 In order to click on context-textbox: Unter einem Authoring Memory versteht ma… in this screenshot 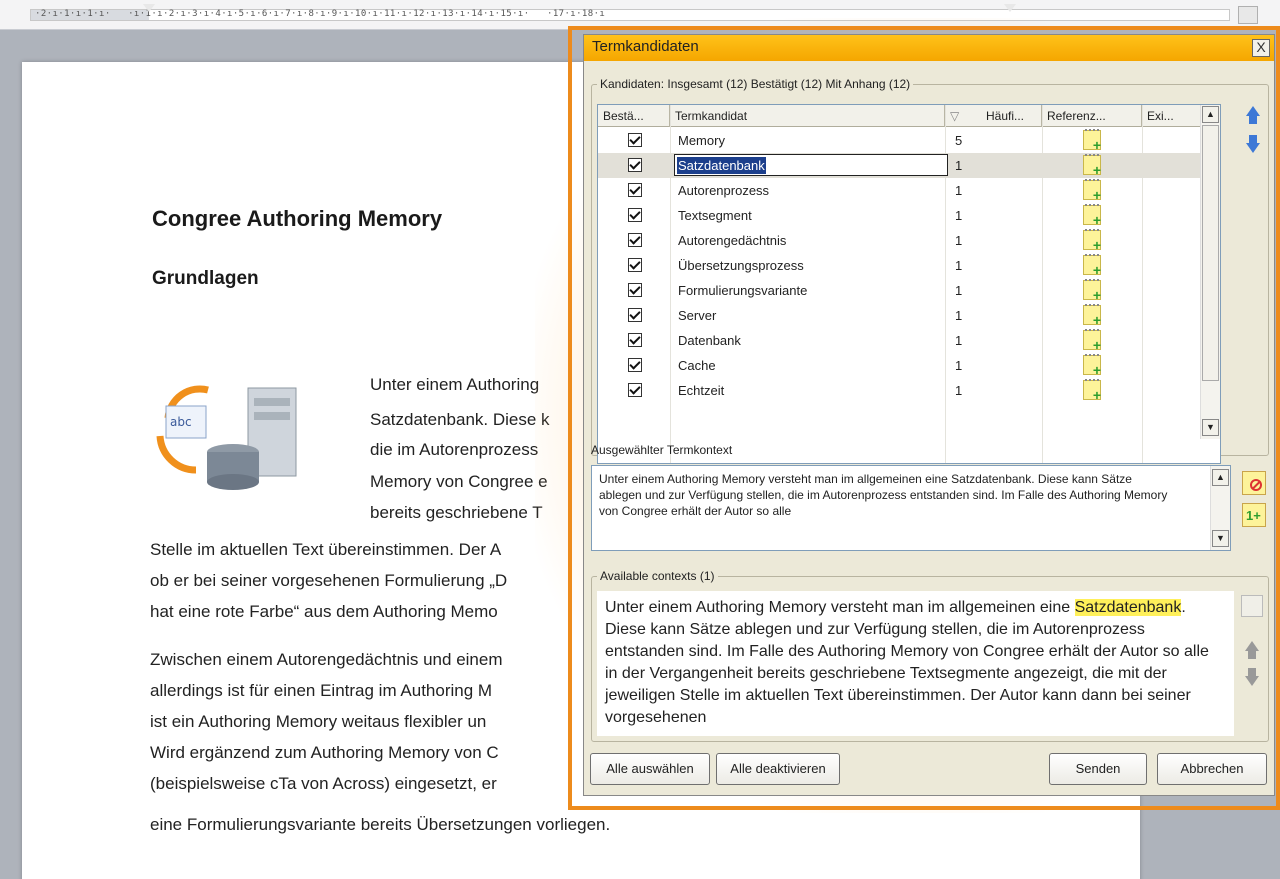, I will do `click(911, 508)`.